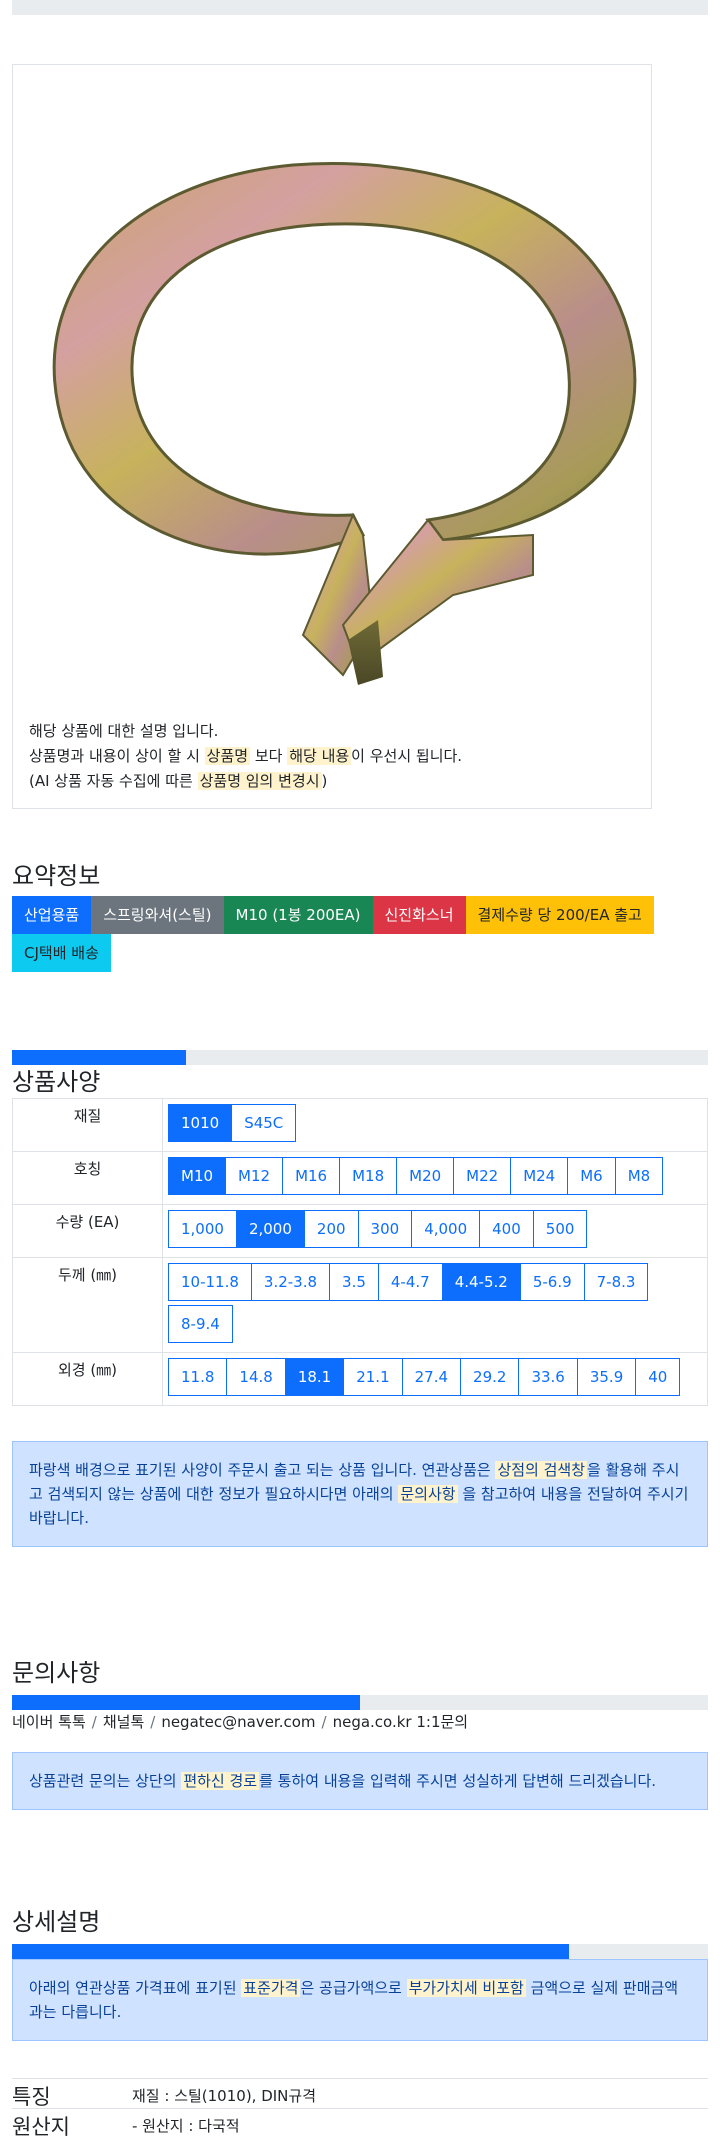 Image resolution: width=720 pixels, height=2141 pixels. I want to click on spec-progress-bar, so click(360, 1057).